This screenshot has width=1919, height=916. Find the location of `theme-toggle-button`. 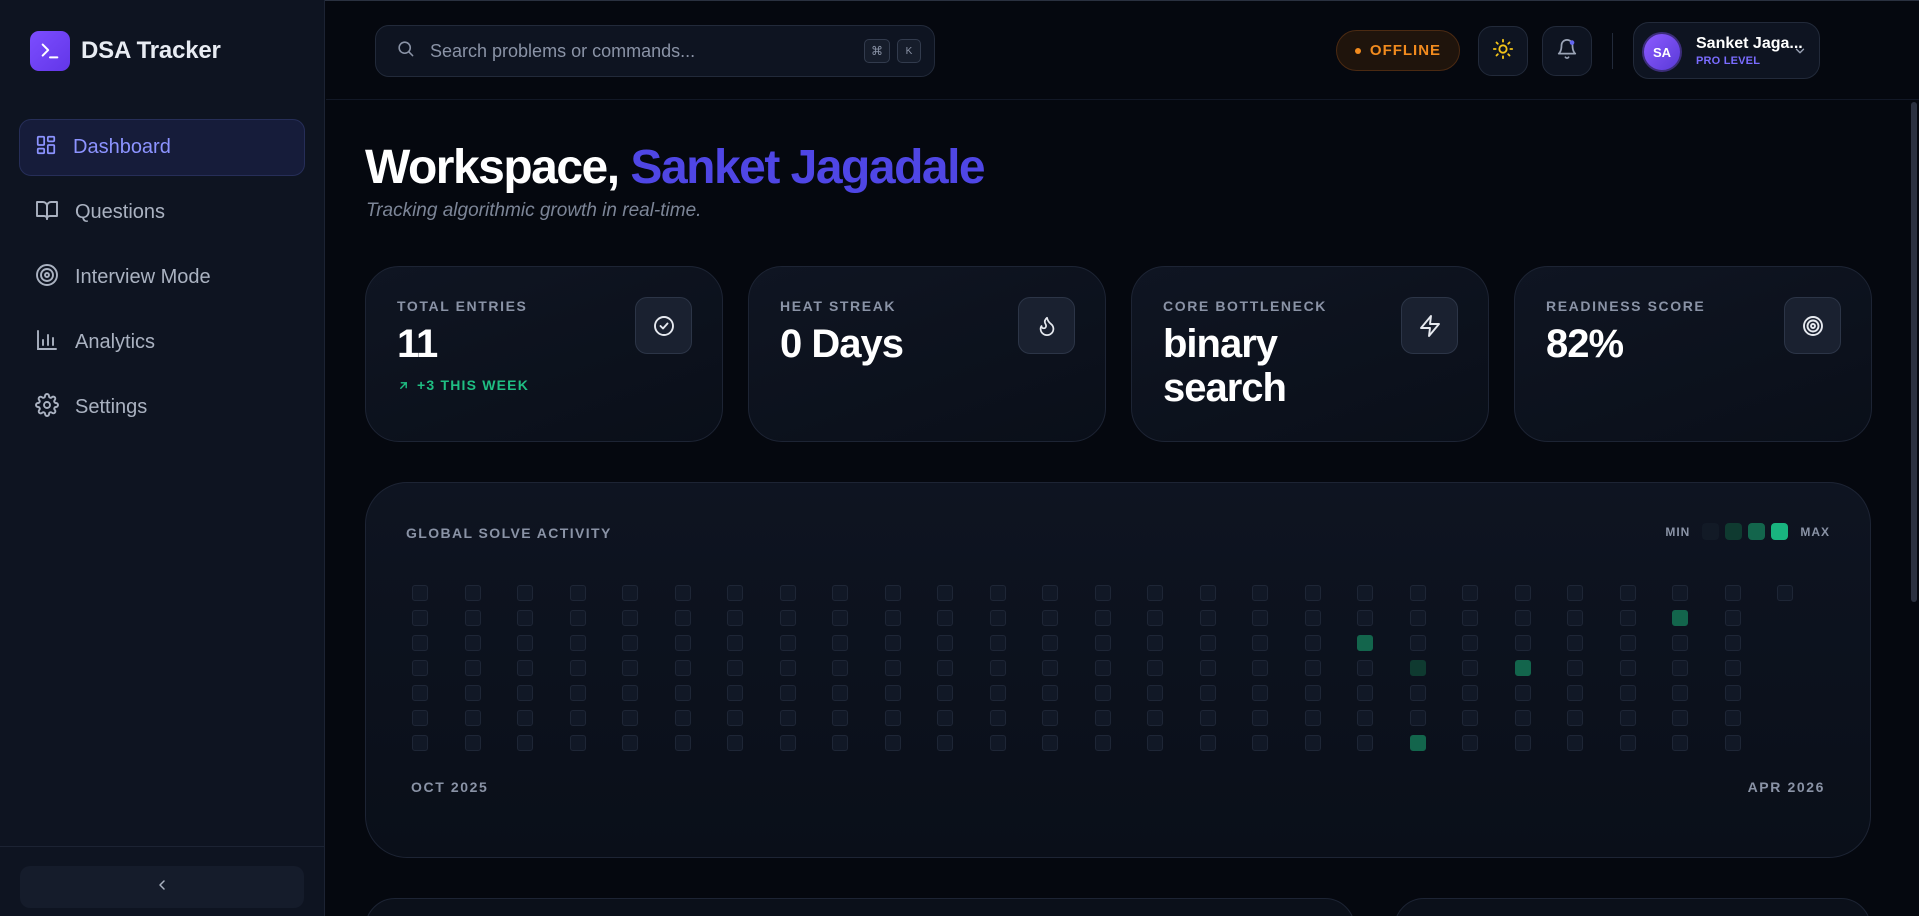

theme-toggle-button is located at coordinates (1503, 51).